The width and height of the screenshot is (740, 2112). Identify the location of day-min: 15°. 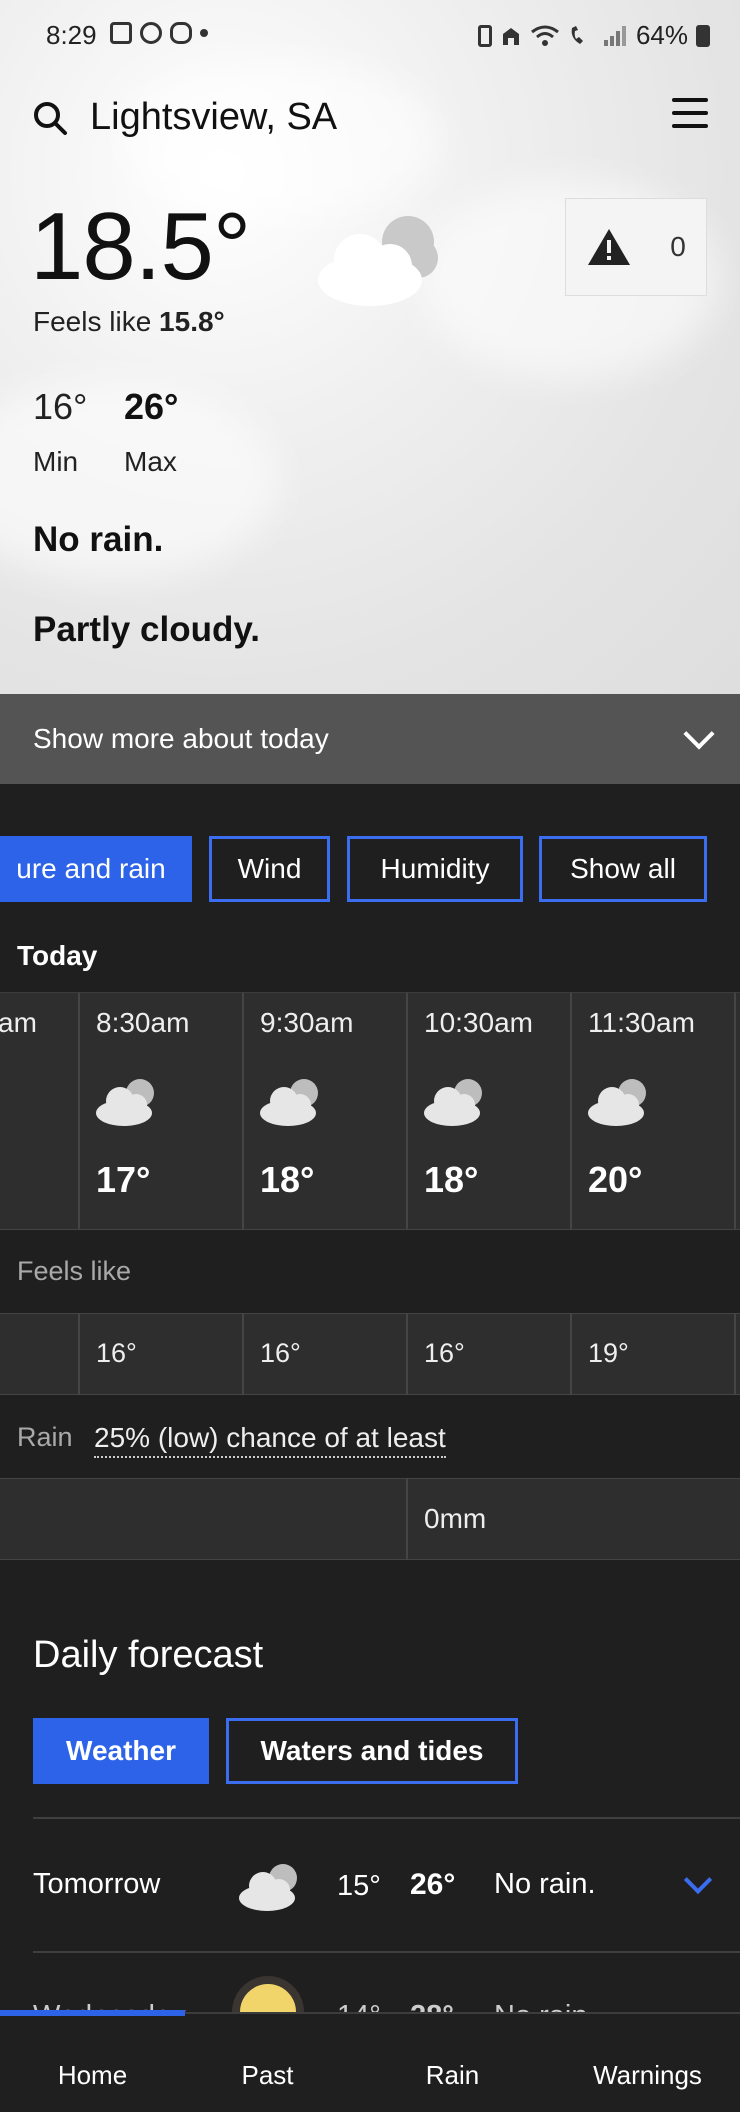
(359, 1886).